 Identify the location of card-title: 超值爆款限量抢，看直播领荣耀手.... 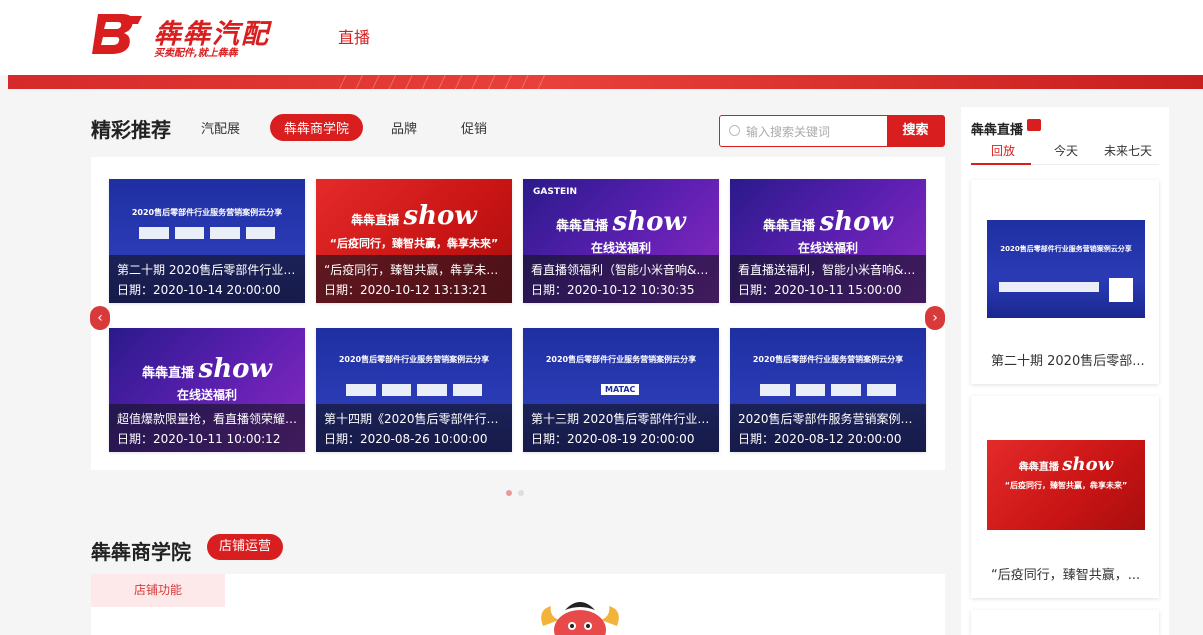
(209, 419).